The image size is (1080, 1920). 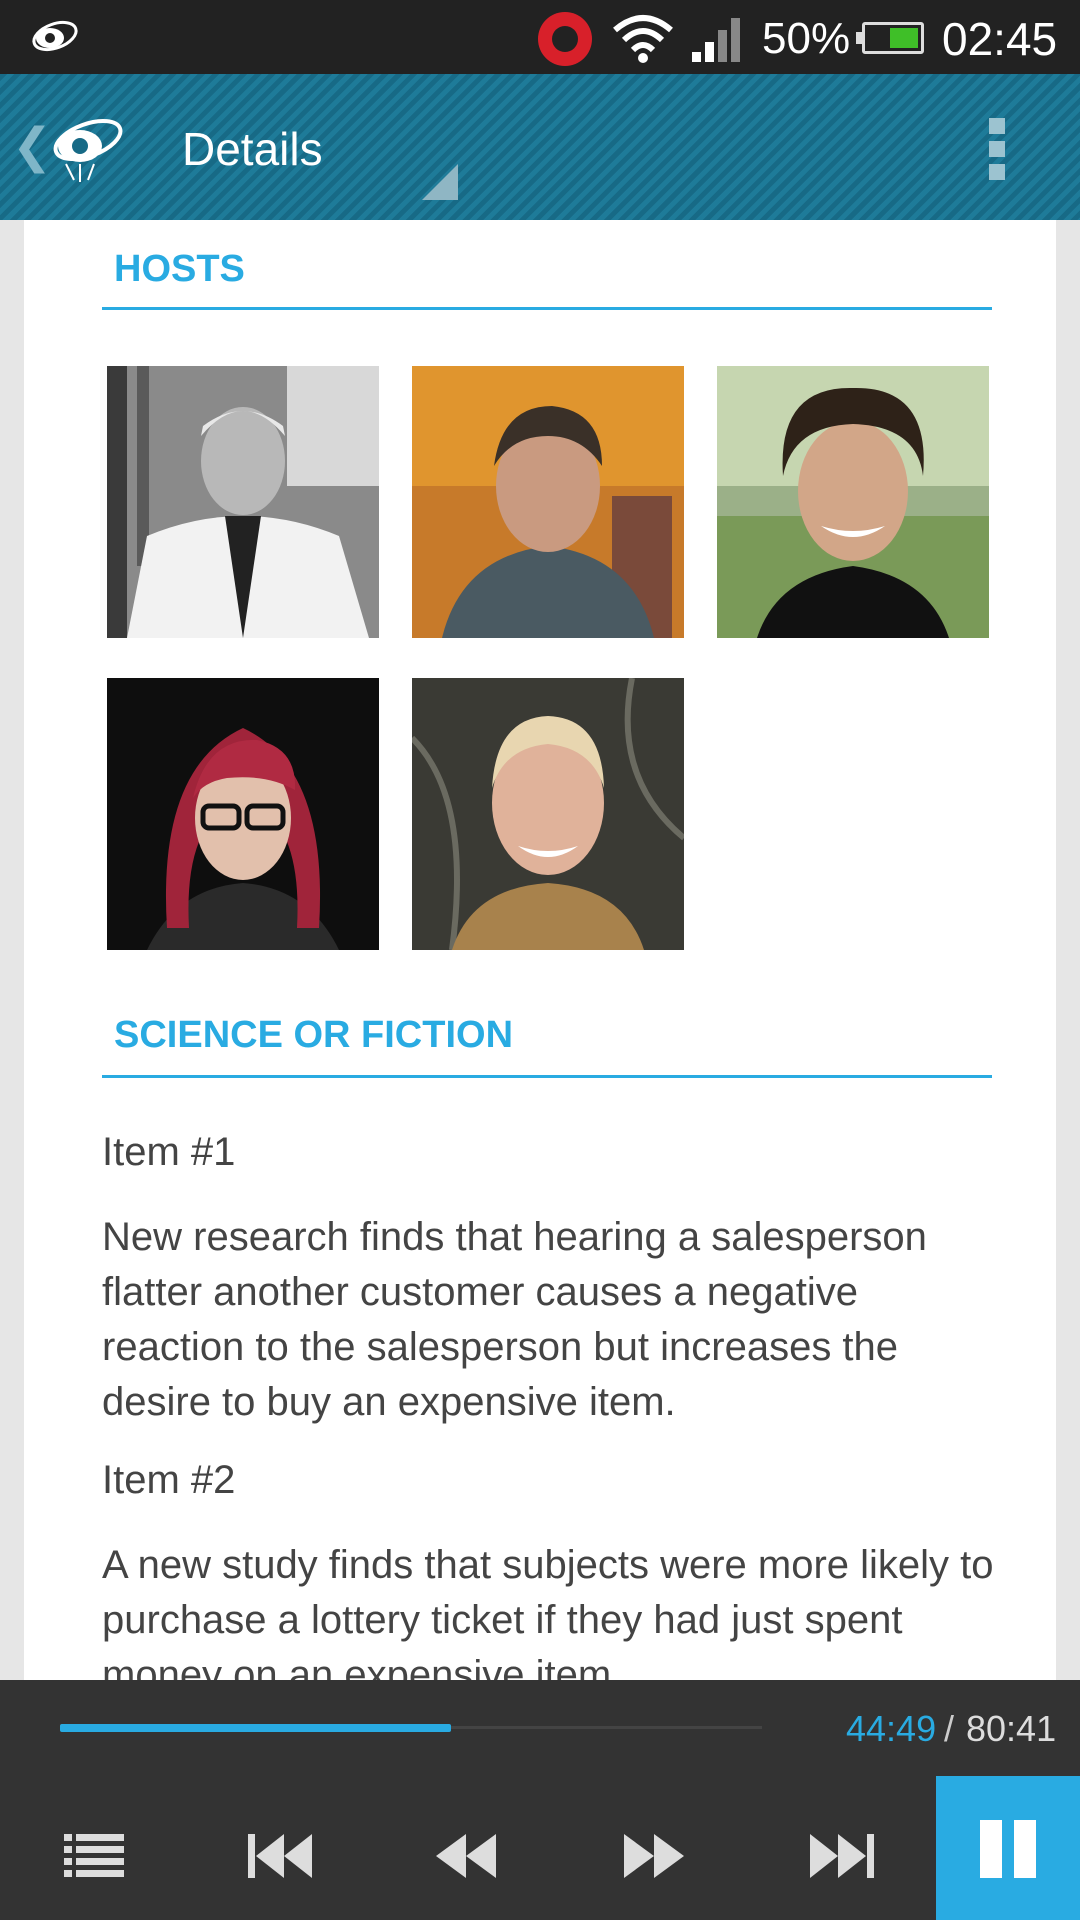 I want to click on playlist-icon, so click(x=94, y=1855).